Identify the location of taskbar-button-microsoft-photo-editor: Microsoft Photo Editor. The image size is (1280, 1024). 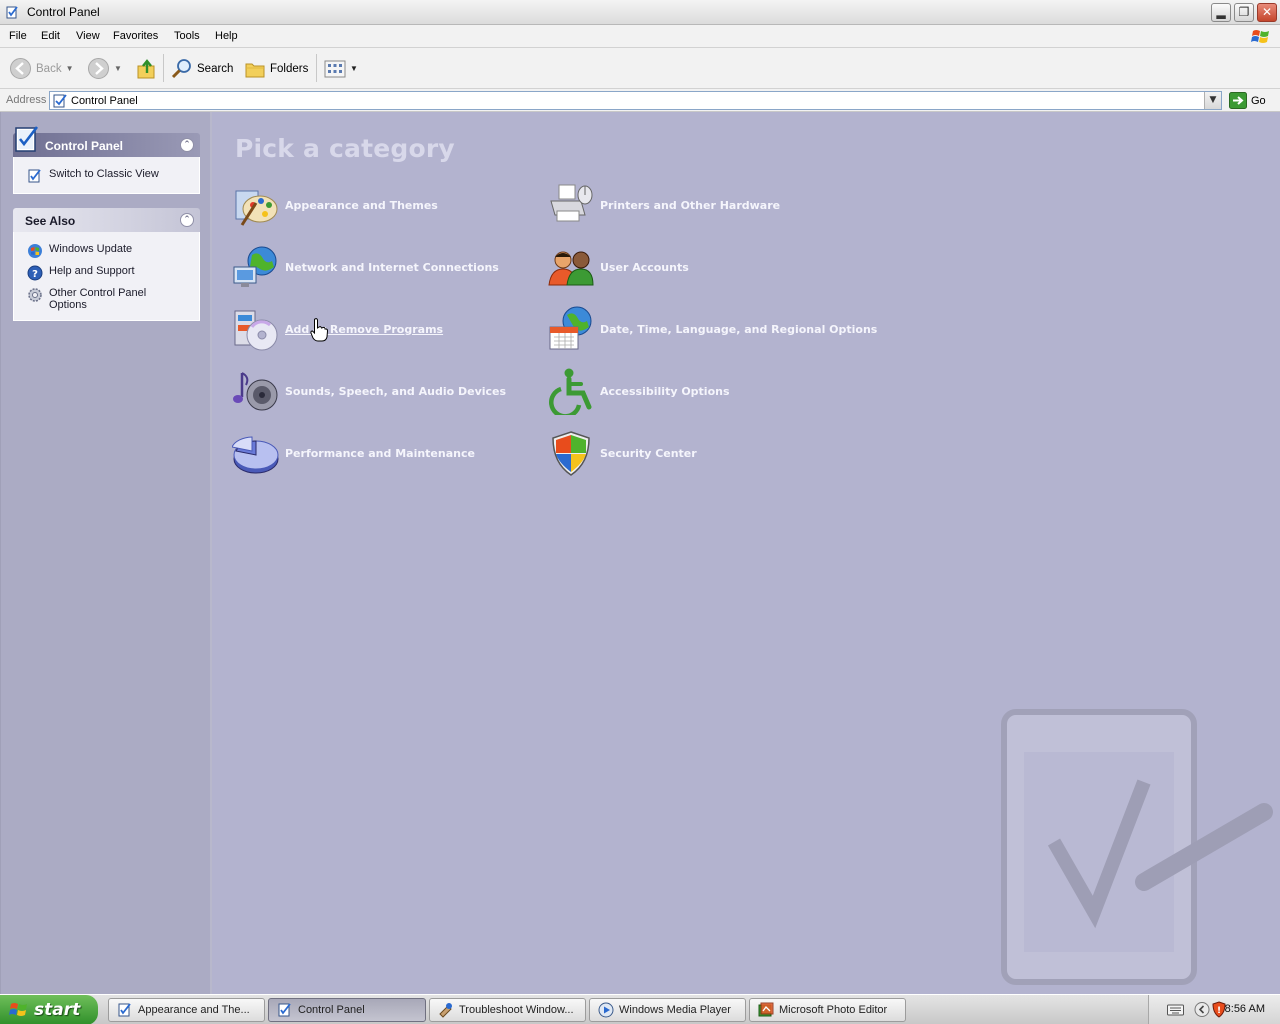
(827, 1010).